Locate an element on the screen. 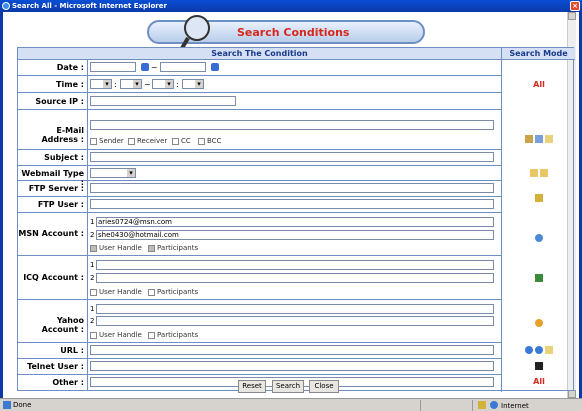 The height and width of the screenshot is (411, 582). time-cell: : ~ : is located at coordinates (294, 84).